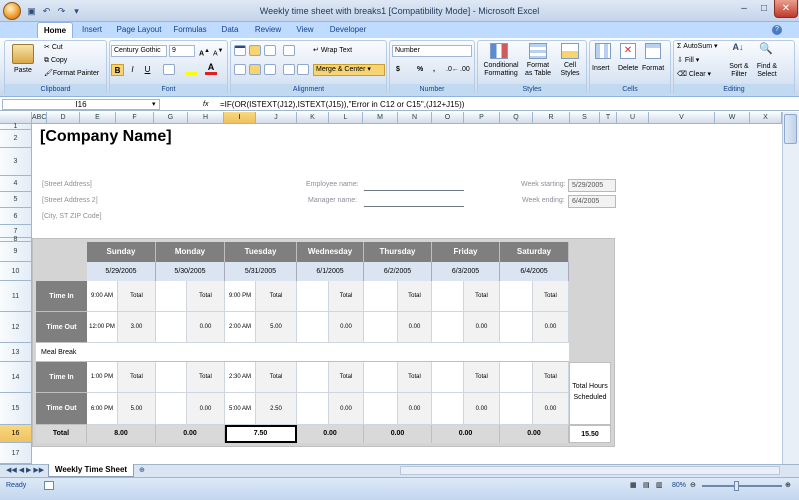 The image size is (799, 500). Describe the element at coordinates (452, 70) in the screenshot. I see `increase-decimal-icon: .0←` at that location.